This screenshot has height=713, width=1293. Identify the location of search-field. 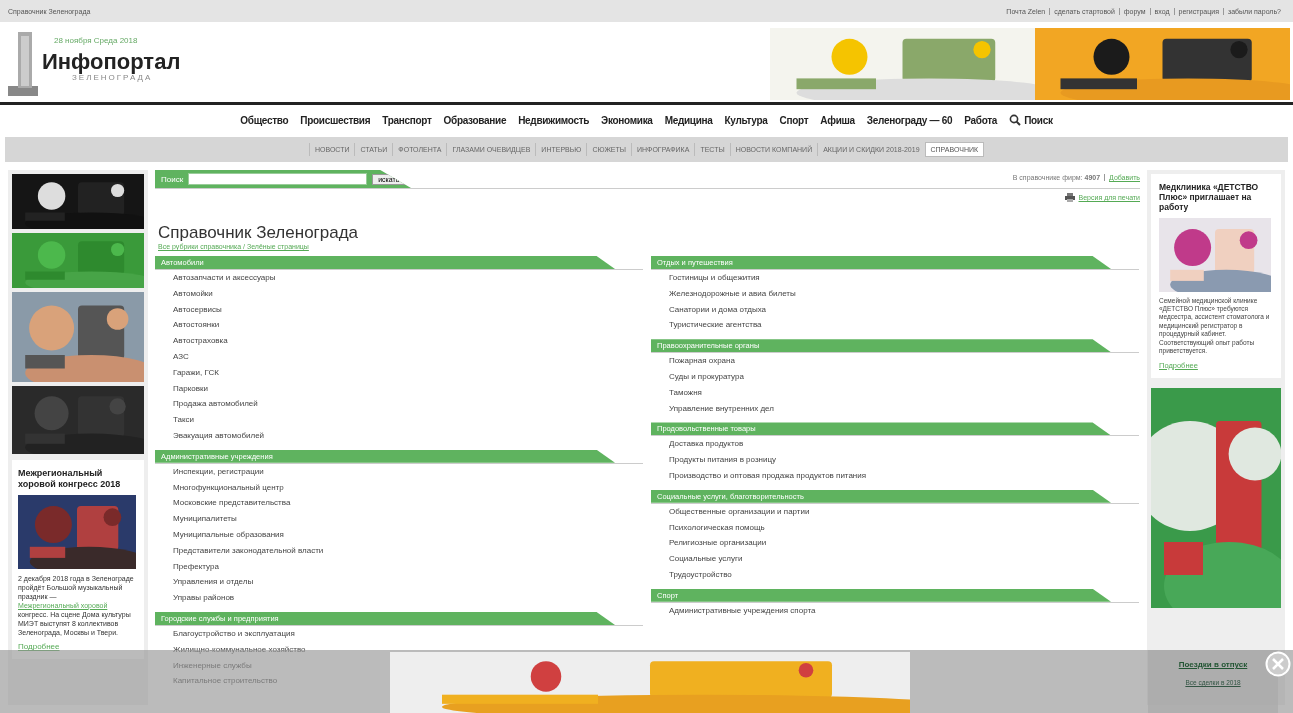
(278, 179).